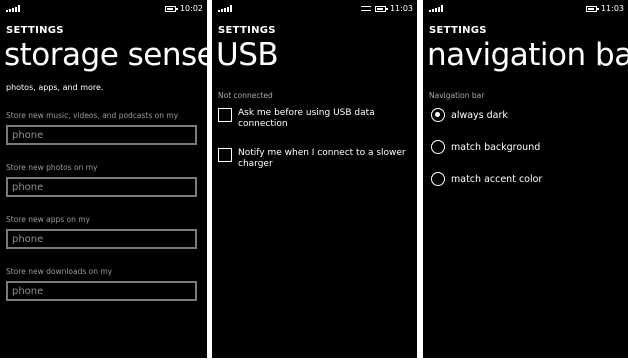  I want to click on match-accent-color-label: match accent color, so click(497, 179).